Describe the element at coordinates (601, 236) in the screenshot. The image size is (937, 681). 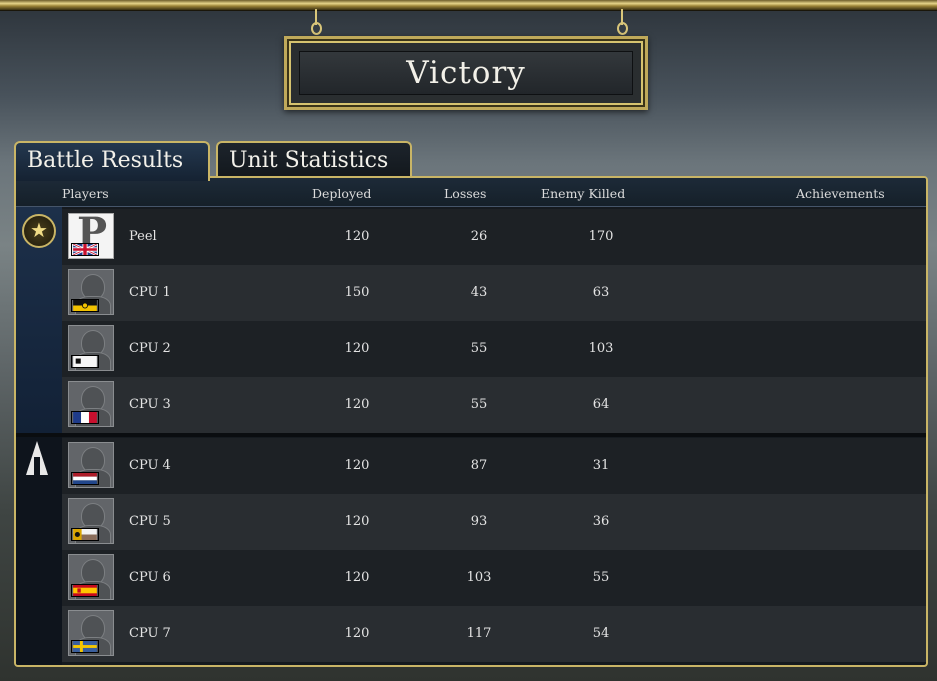
I see `enemy-killed-value: 170` at that location.